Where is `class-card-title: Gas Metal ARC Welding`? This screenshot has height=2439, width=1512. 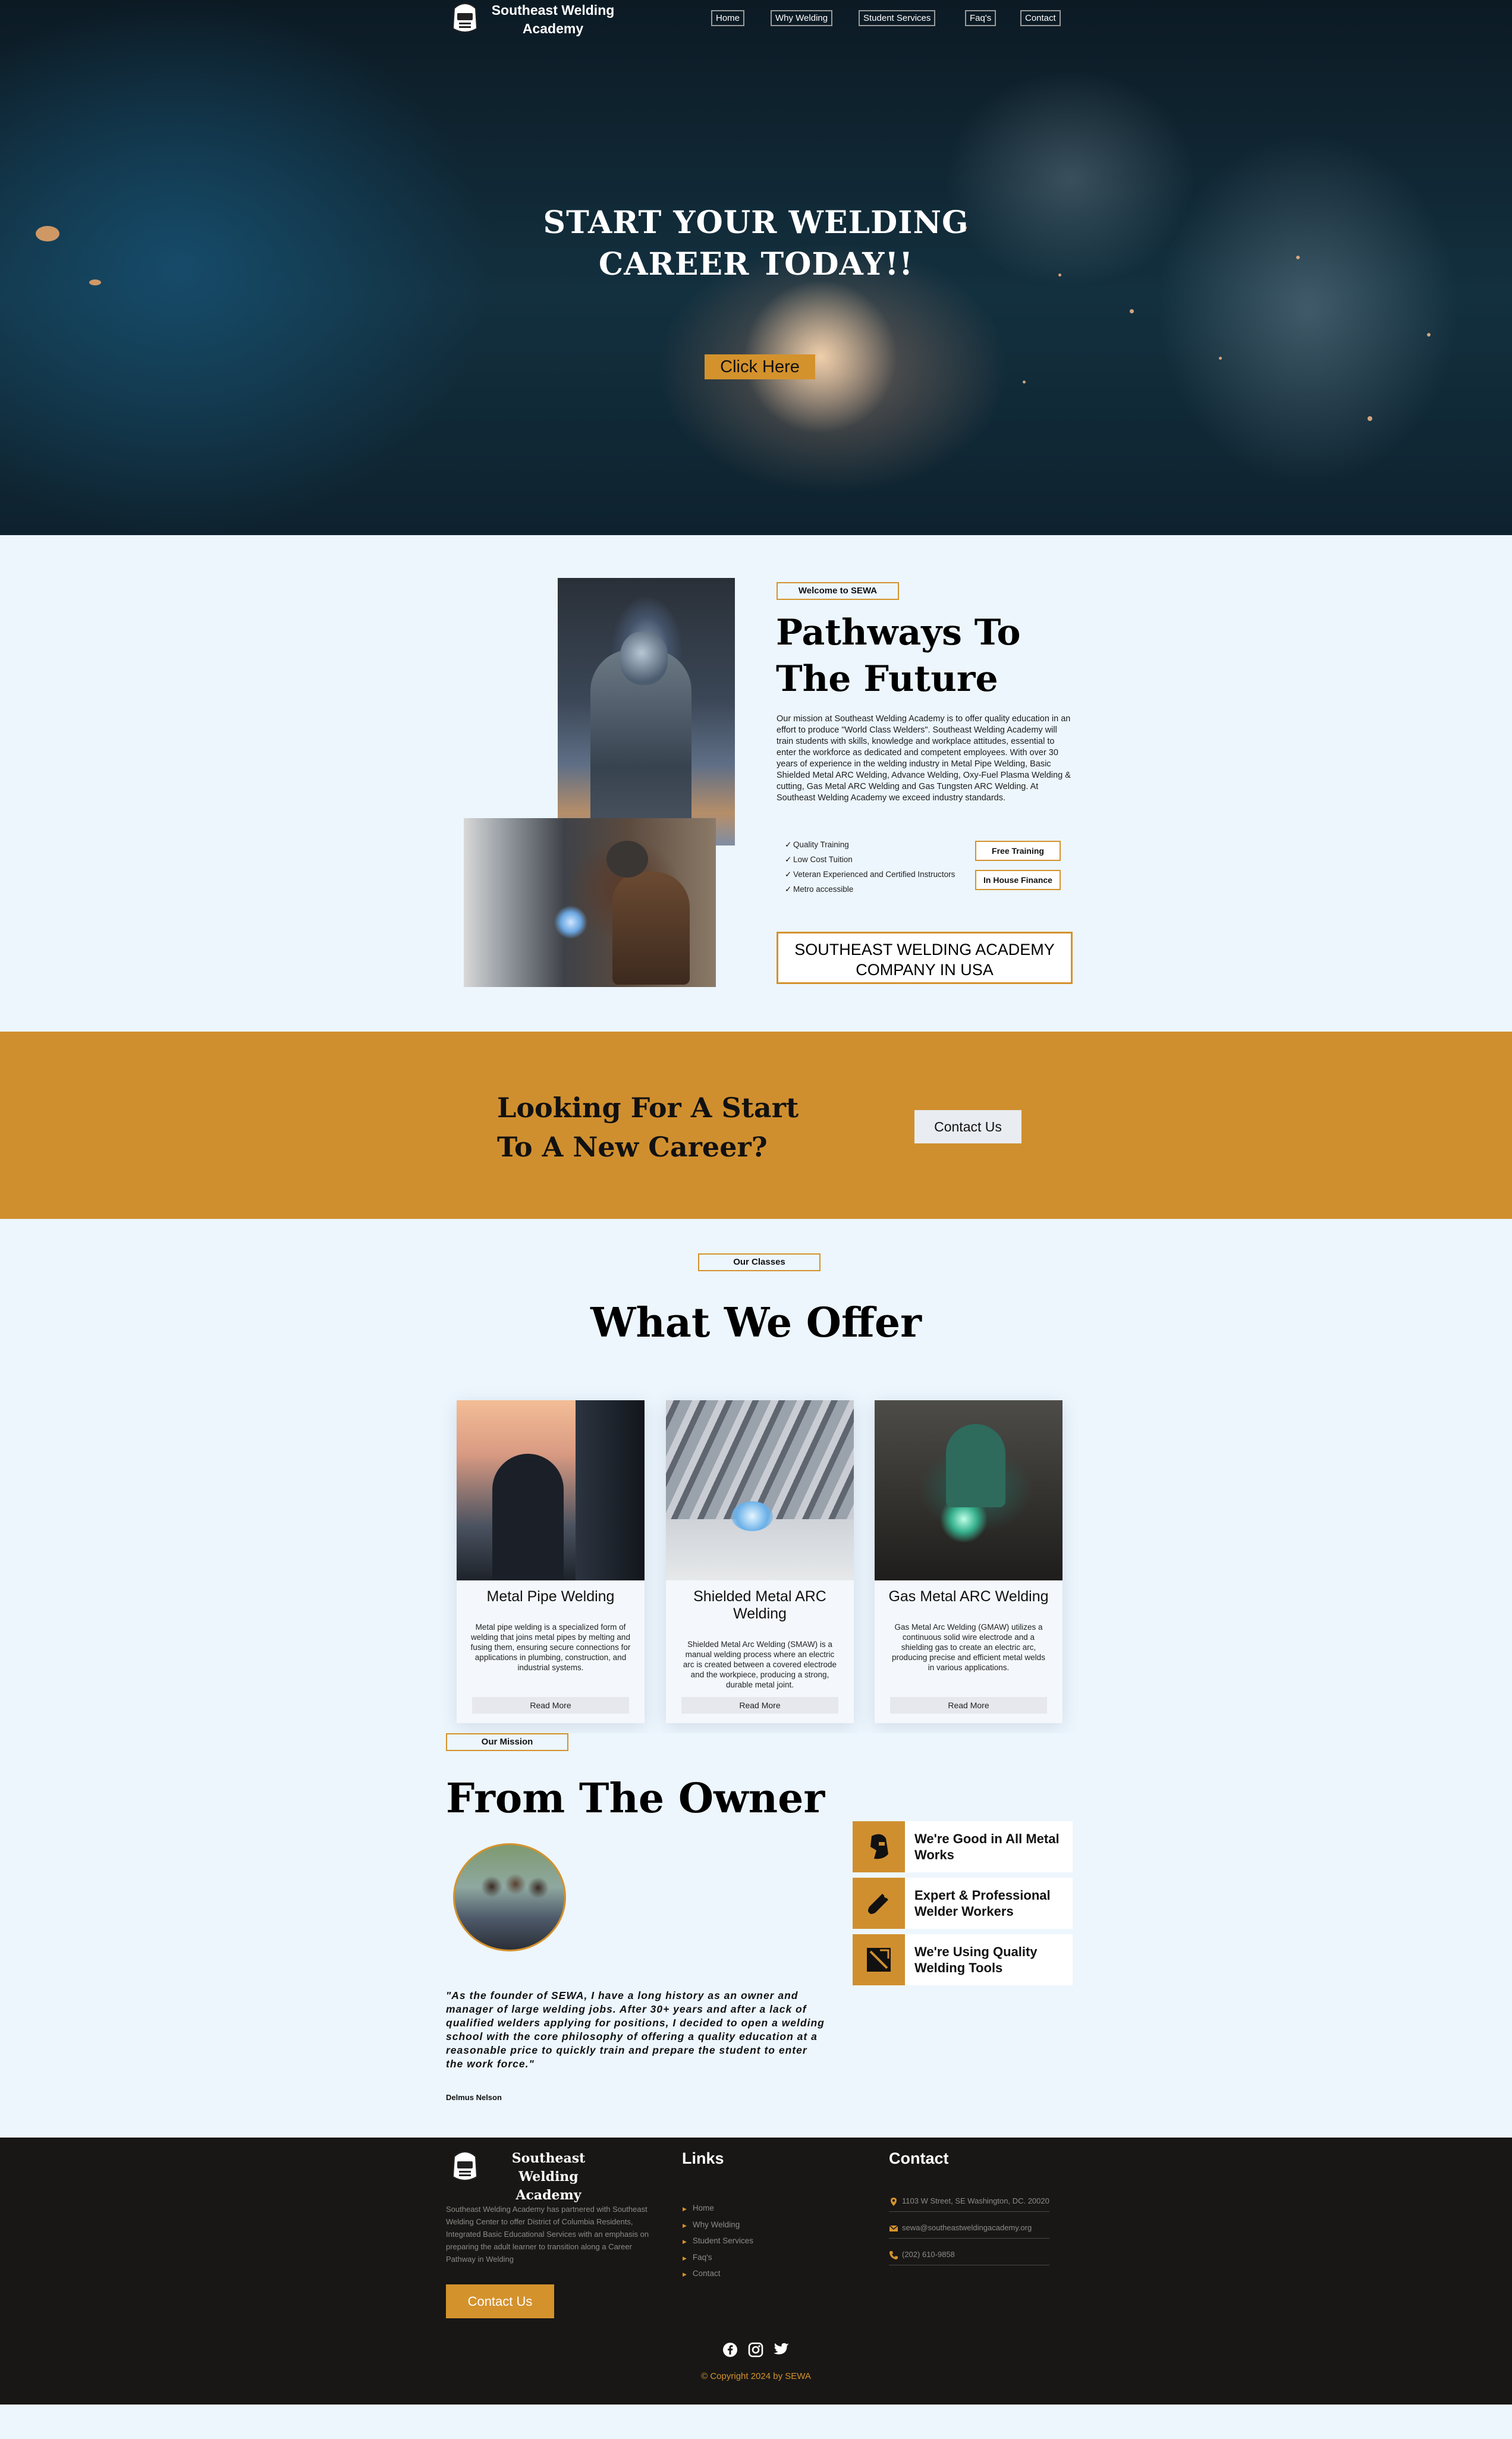
class-card-title: Gas Metal ARC Welding is located at coordinates (968, 1597).